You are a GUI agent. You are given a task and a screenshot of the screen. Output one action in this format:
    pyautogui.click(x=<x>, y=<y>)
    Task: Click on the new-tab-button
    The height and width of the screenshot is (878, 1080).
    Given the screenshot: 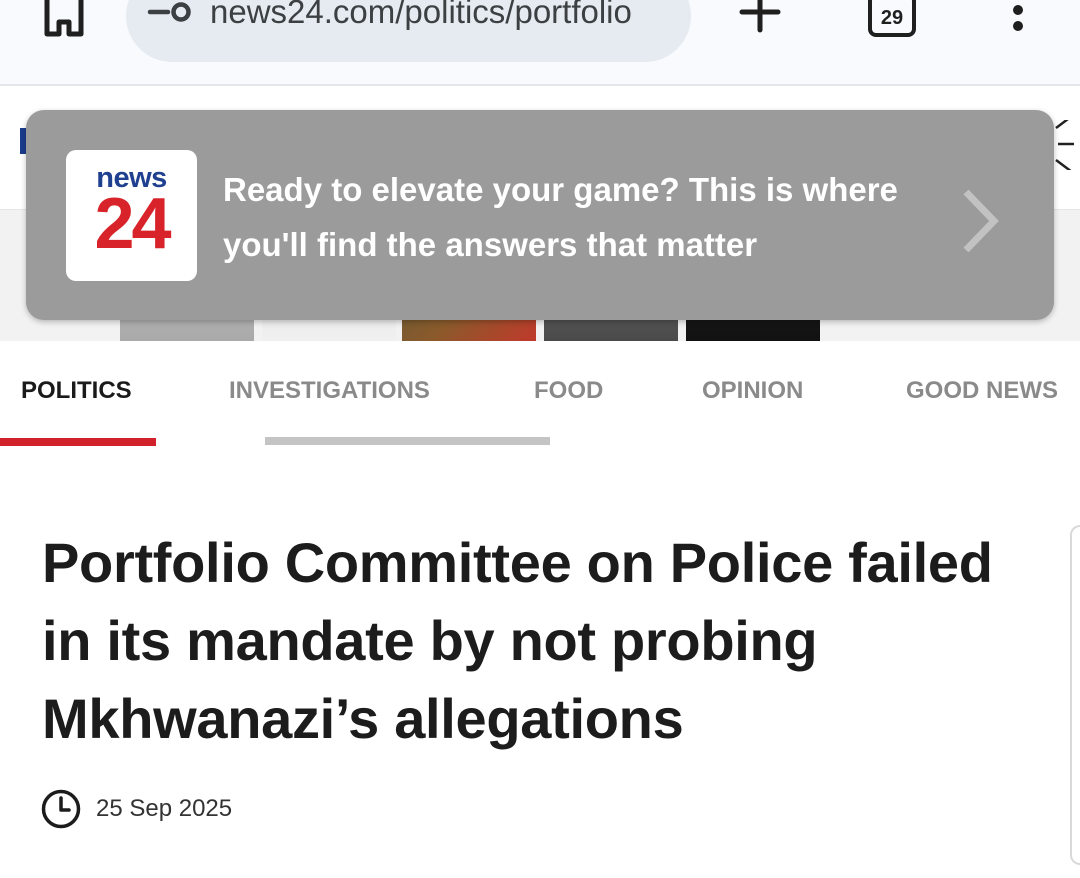 What is the action you would take?
    pyautogui.click(x=760, y=20)
    